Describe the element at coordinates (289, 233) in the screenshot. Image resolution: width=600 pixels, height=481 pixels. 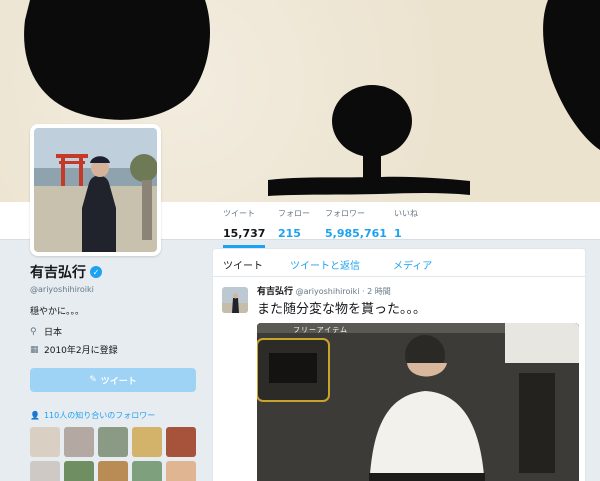
I see `stat-following-value: 215` at that location.